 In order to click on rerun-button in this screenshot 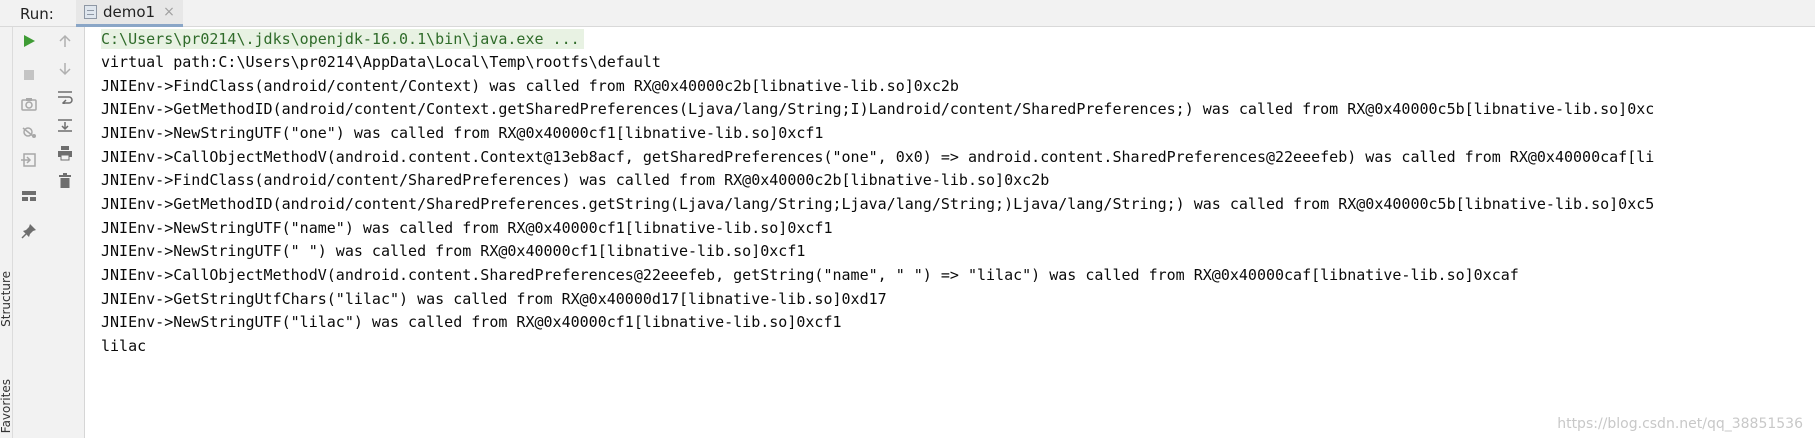, I will do `click(29, 41)`.